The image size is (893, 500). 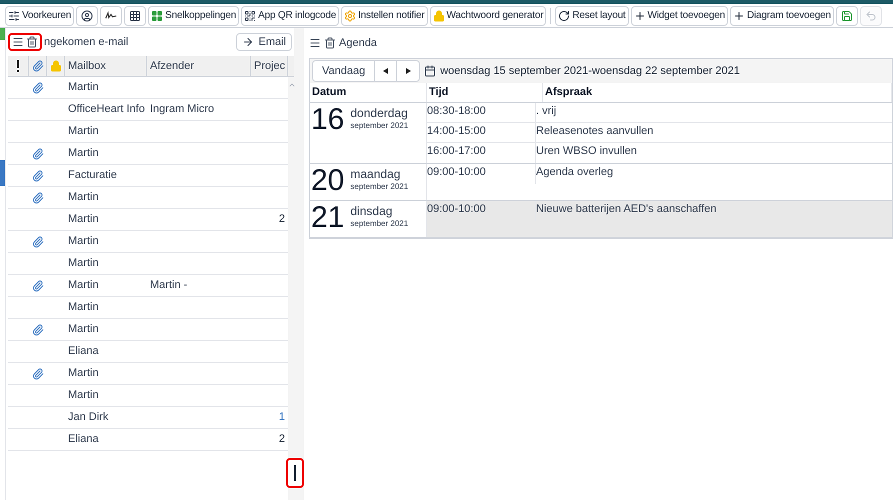 I want to click on column-header: Afzender, so click(x=199, y=66).